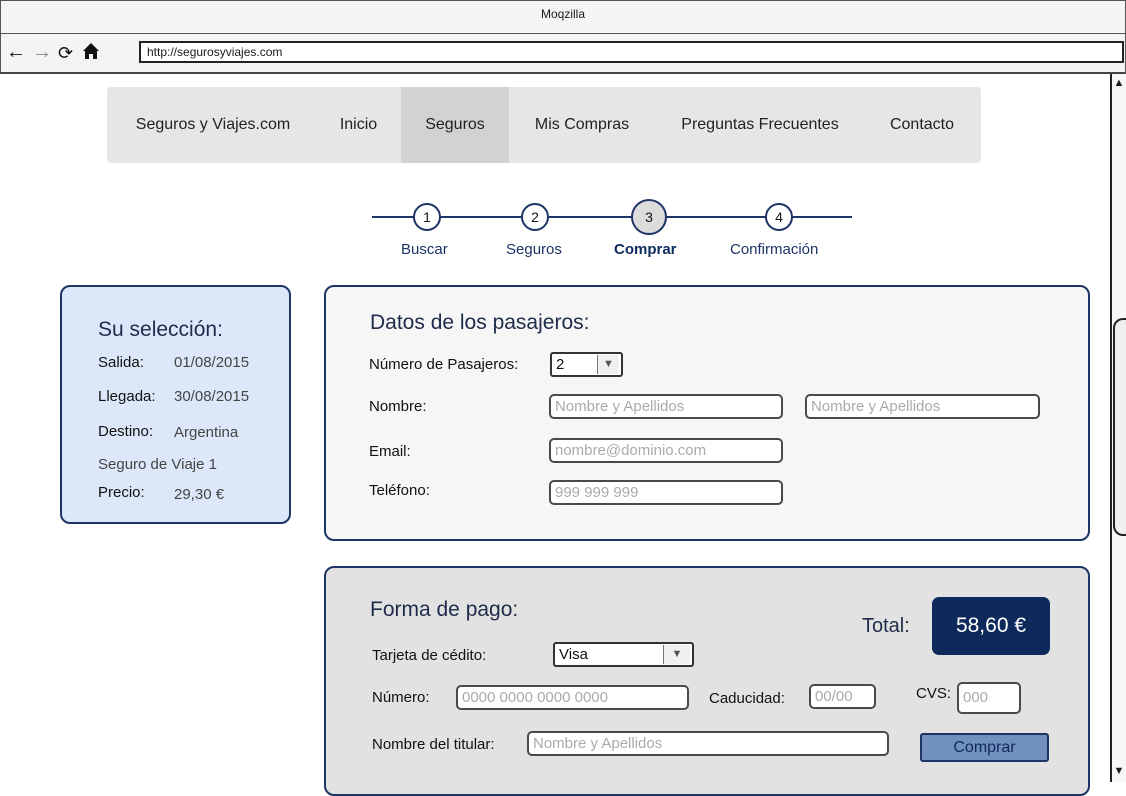 This screenshot has width=1126, height=796. Describe the element at coordinates (424, 249) in the screenshot. I see `step-1-label: Buscar` at that location.